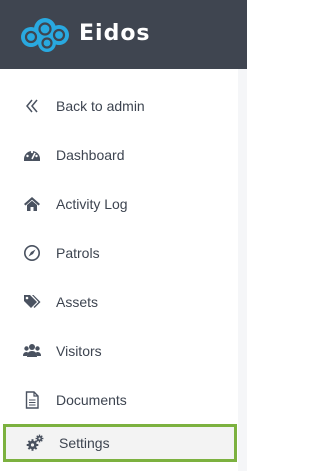  I want to click on sidebar-item-documents: Documents, so click(119, 399).